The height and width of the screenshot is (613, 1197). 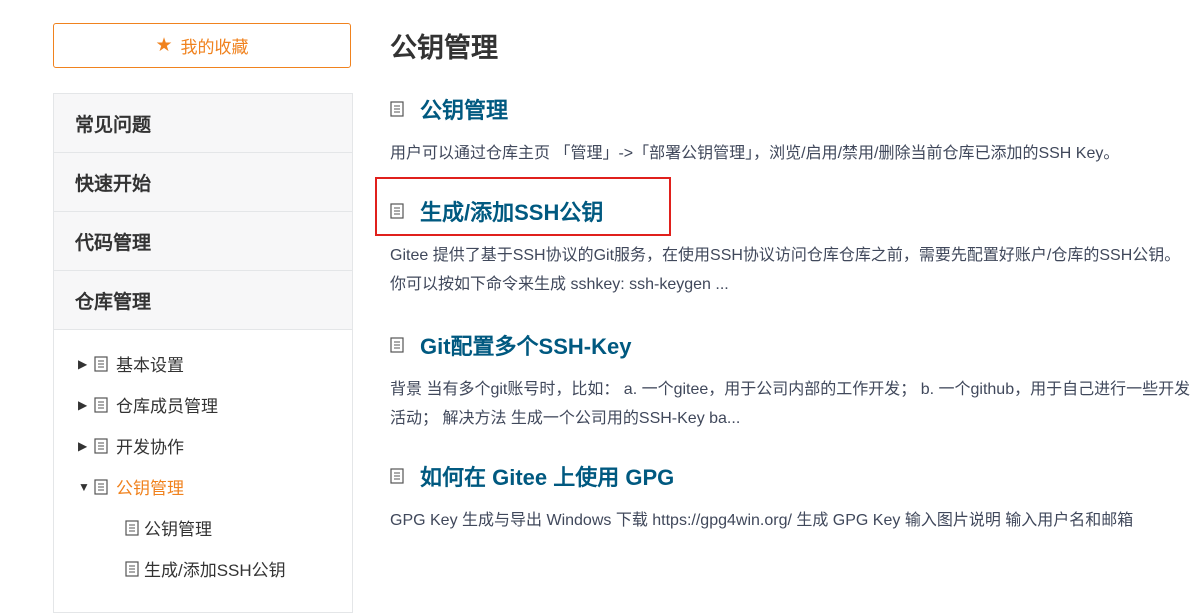 What do you see at coordinates (547, 476) in the screenshot?
I see `result-title: 如何在 Gitee 上使用 GPG` at bounding box center [547, 476].